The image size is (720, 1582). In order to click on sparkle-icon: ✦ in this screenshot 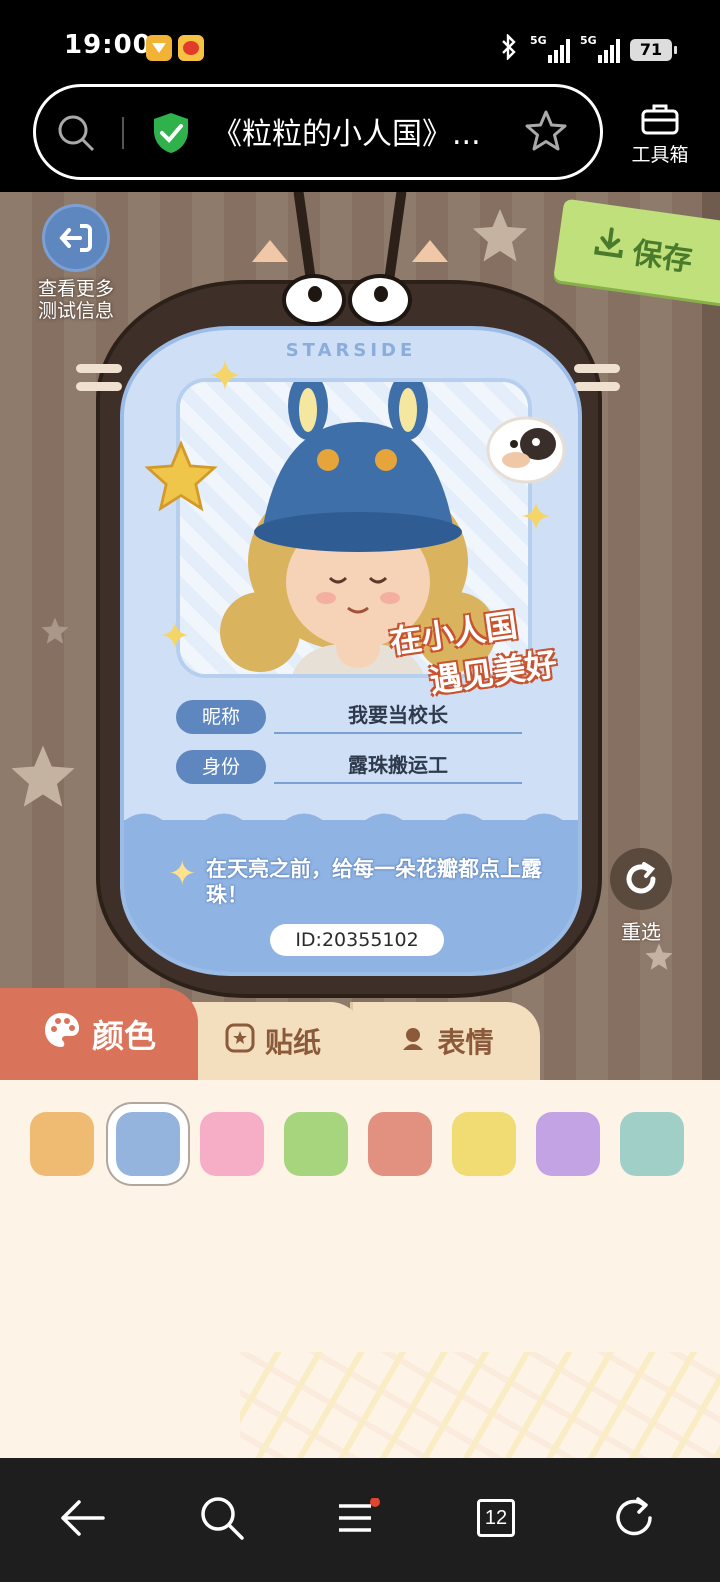, I will do `click(182, 874)`.